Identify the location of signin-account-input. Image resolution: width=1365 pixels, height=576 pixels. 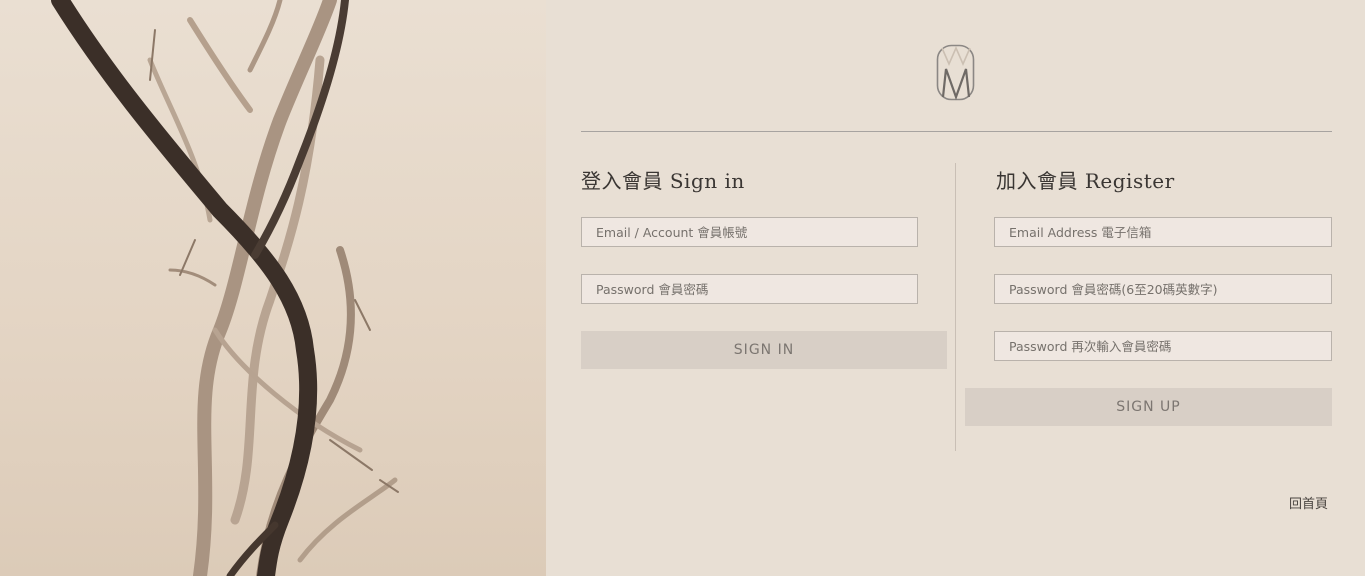
(749, 232).